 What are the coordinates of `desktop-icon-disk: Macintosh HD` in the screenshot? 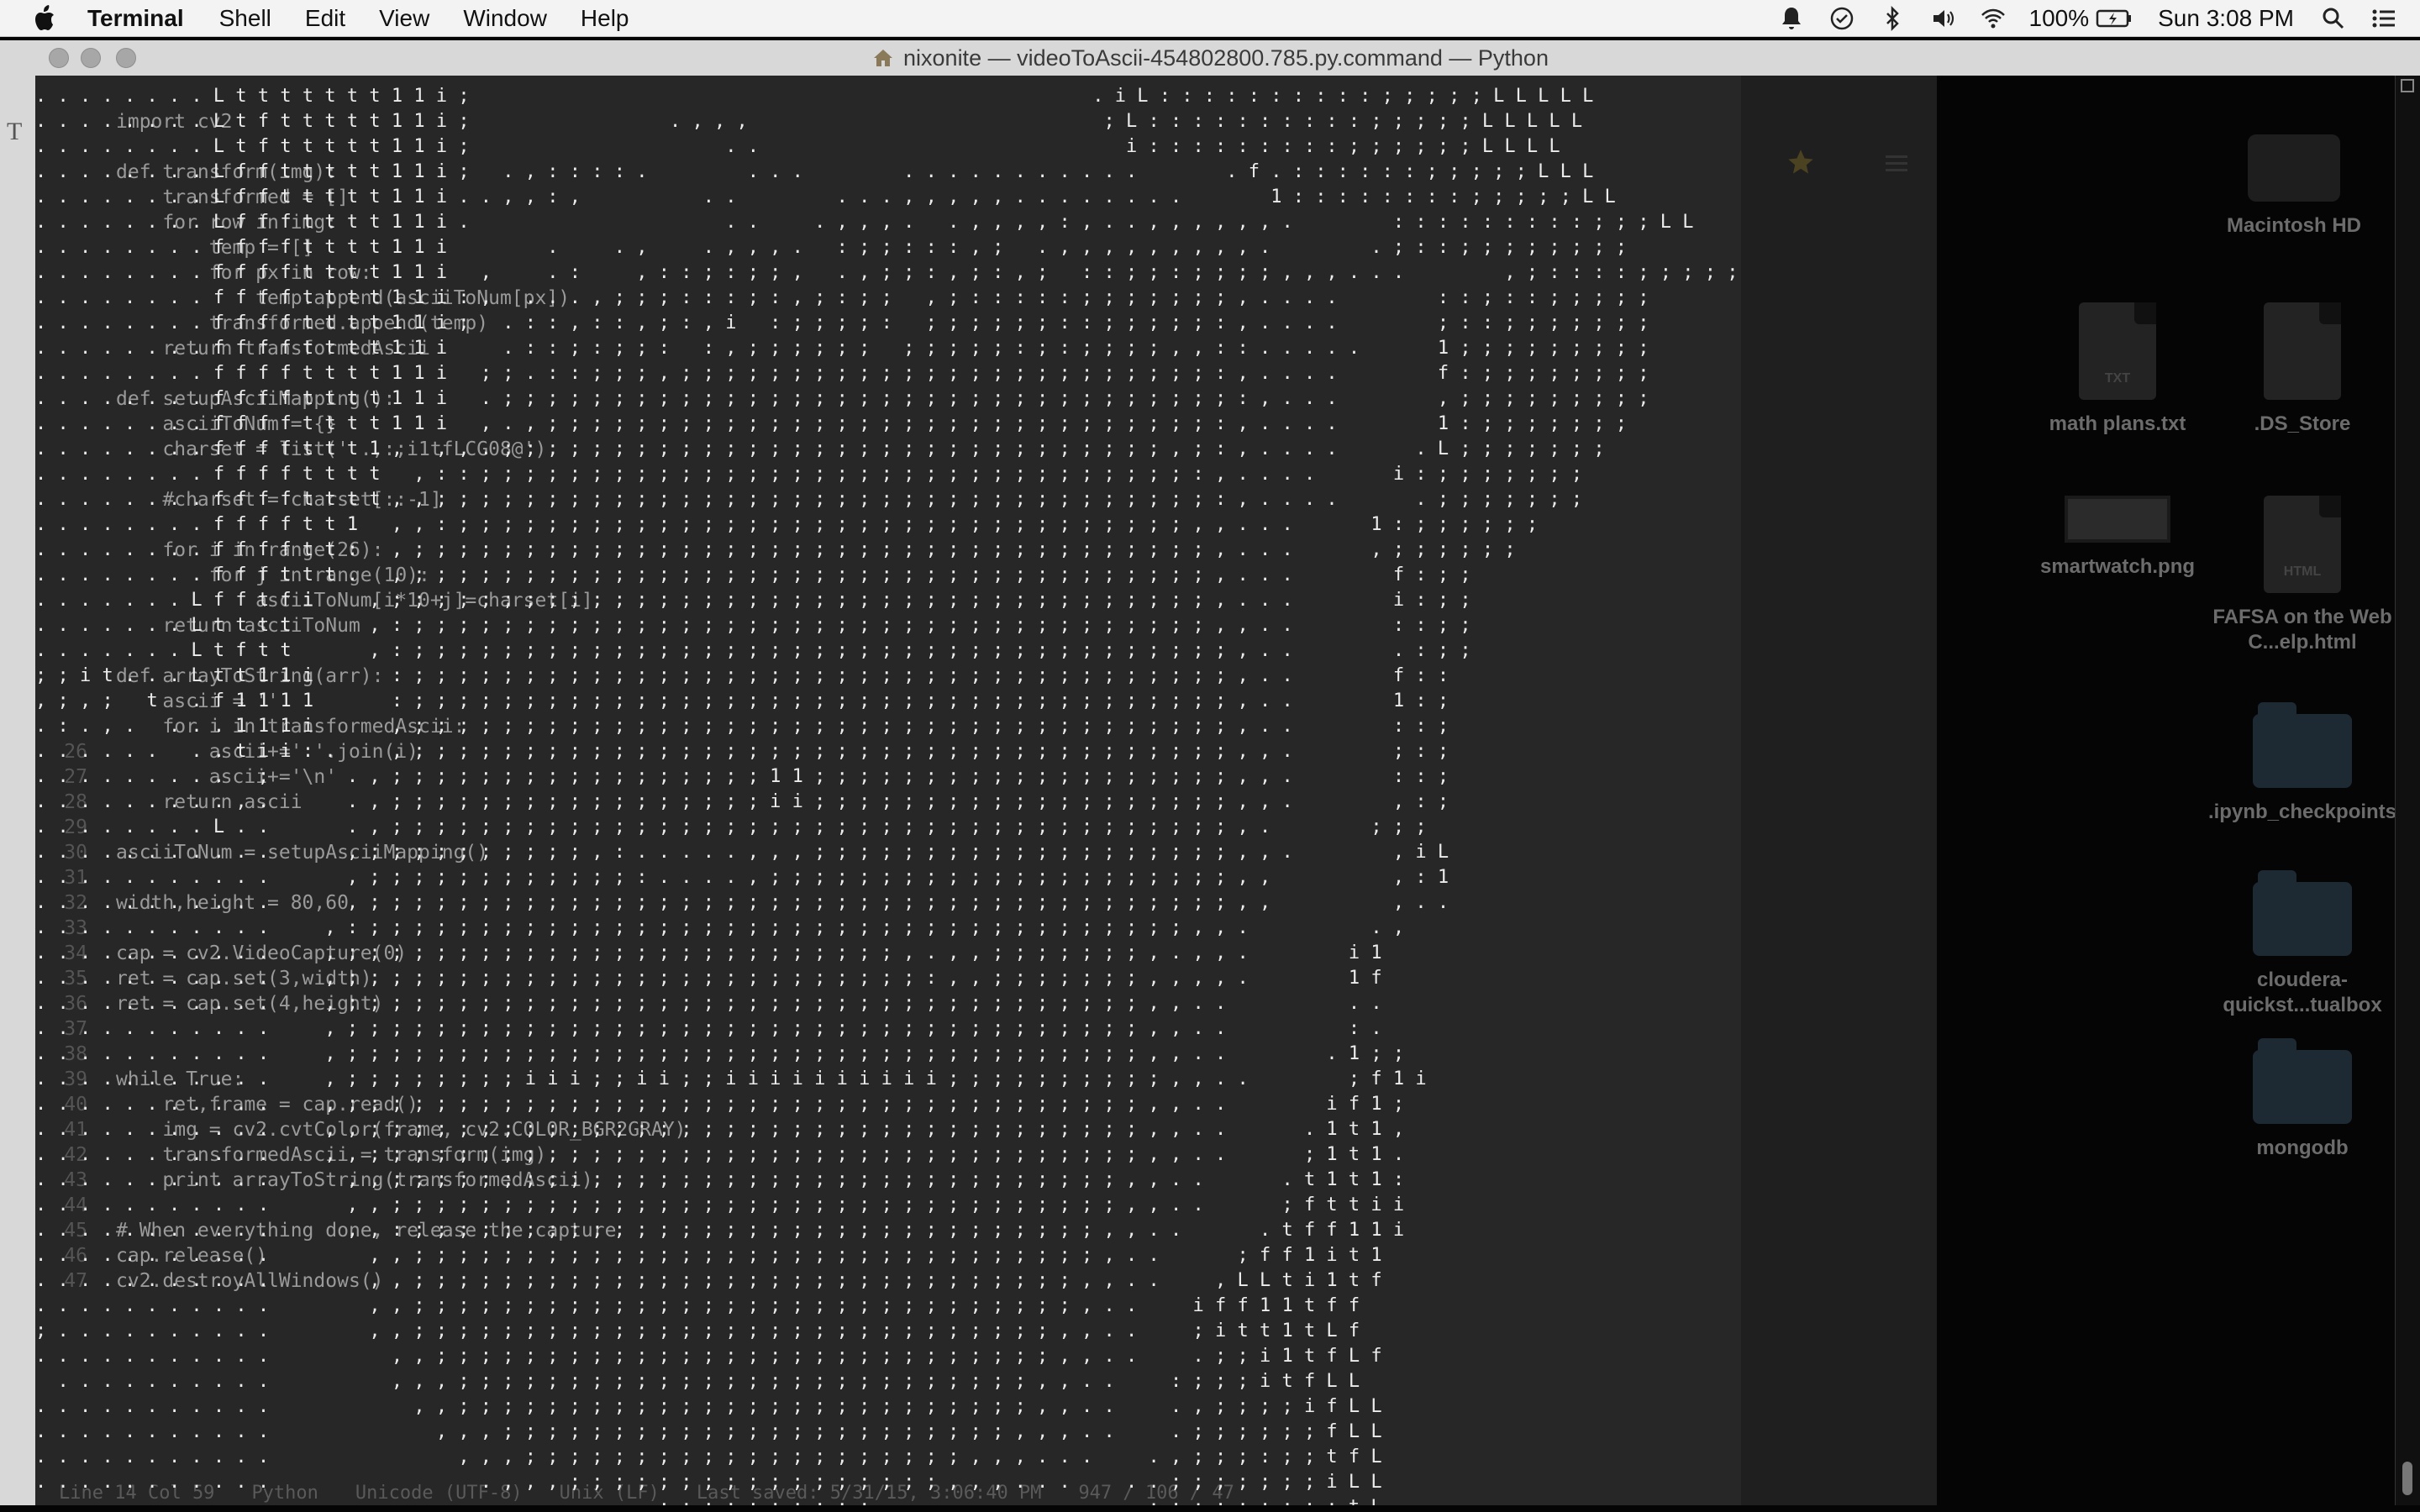 It's located at (2294, 186).